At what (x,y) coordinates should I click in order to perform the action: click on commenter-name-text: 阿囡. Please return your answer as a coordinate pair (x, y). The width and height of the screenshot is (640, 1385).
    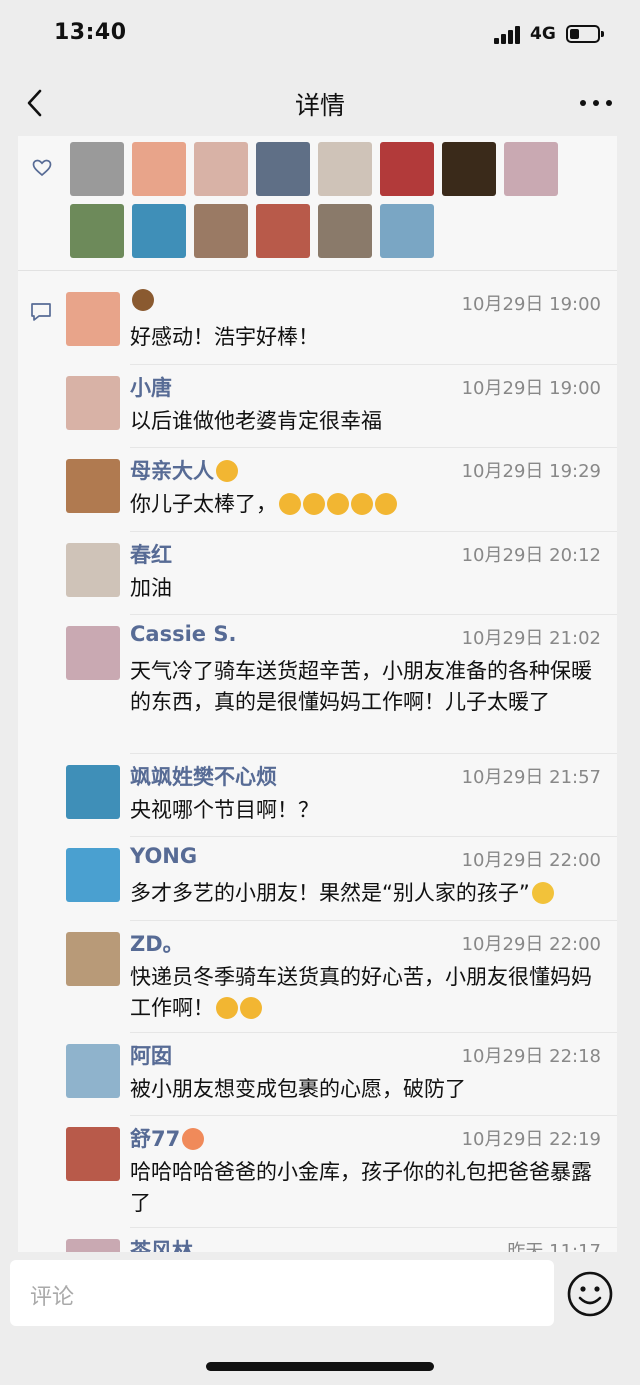
    Looking at the image, I should click on (151, 1056).